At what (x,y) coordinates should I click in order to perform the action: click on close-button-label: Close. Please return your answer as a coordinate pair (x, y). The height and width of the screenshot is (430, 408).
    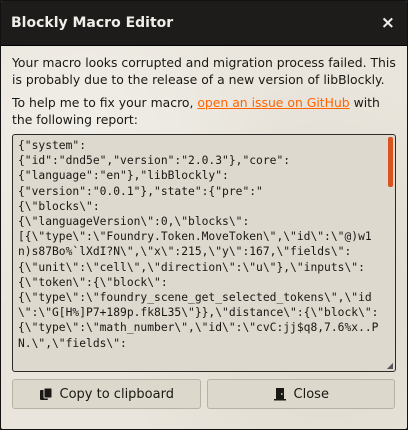
    Looking at the image, I should click on (311, 394).